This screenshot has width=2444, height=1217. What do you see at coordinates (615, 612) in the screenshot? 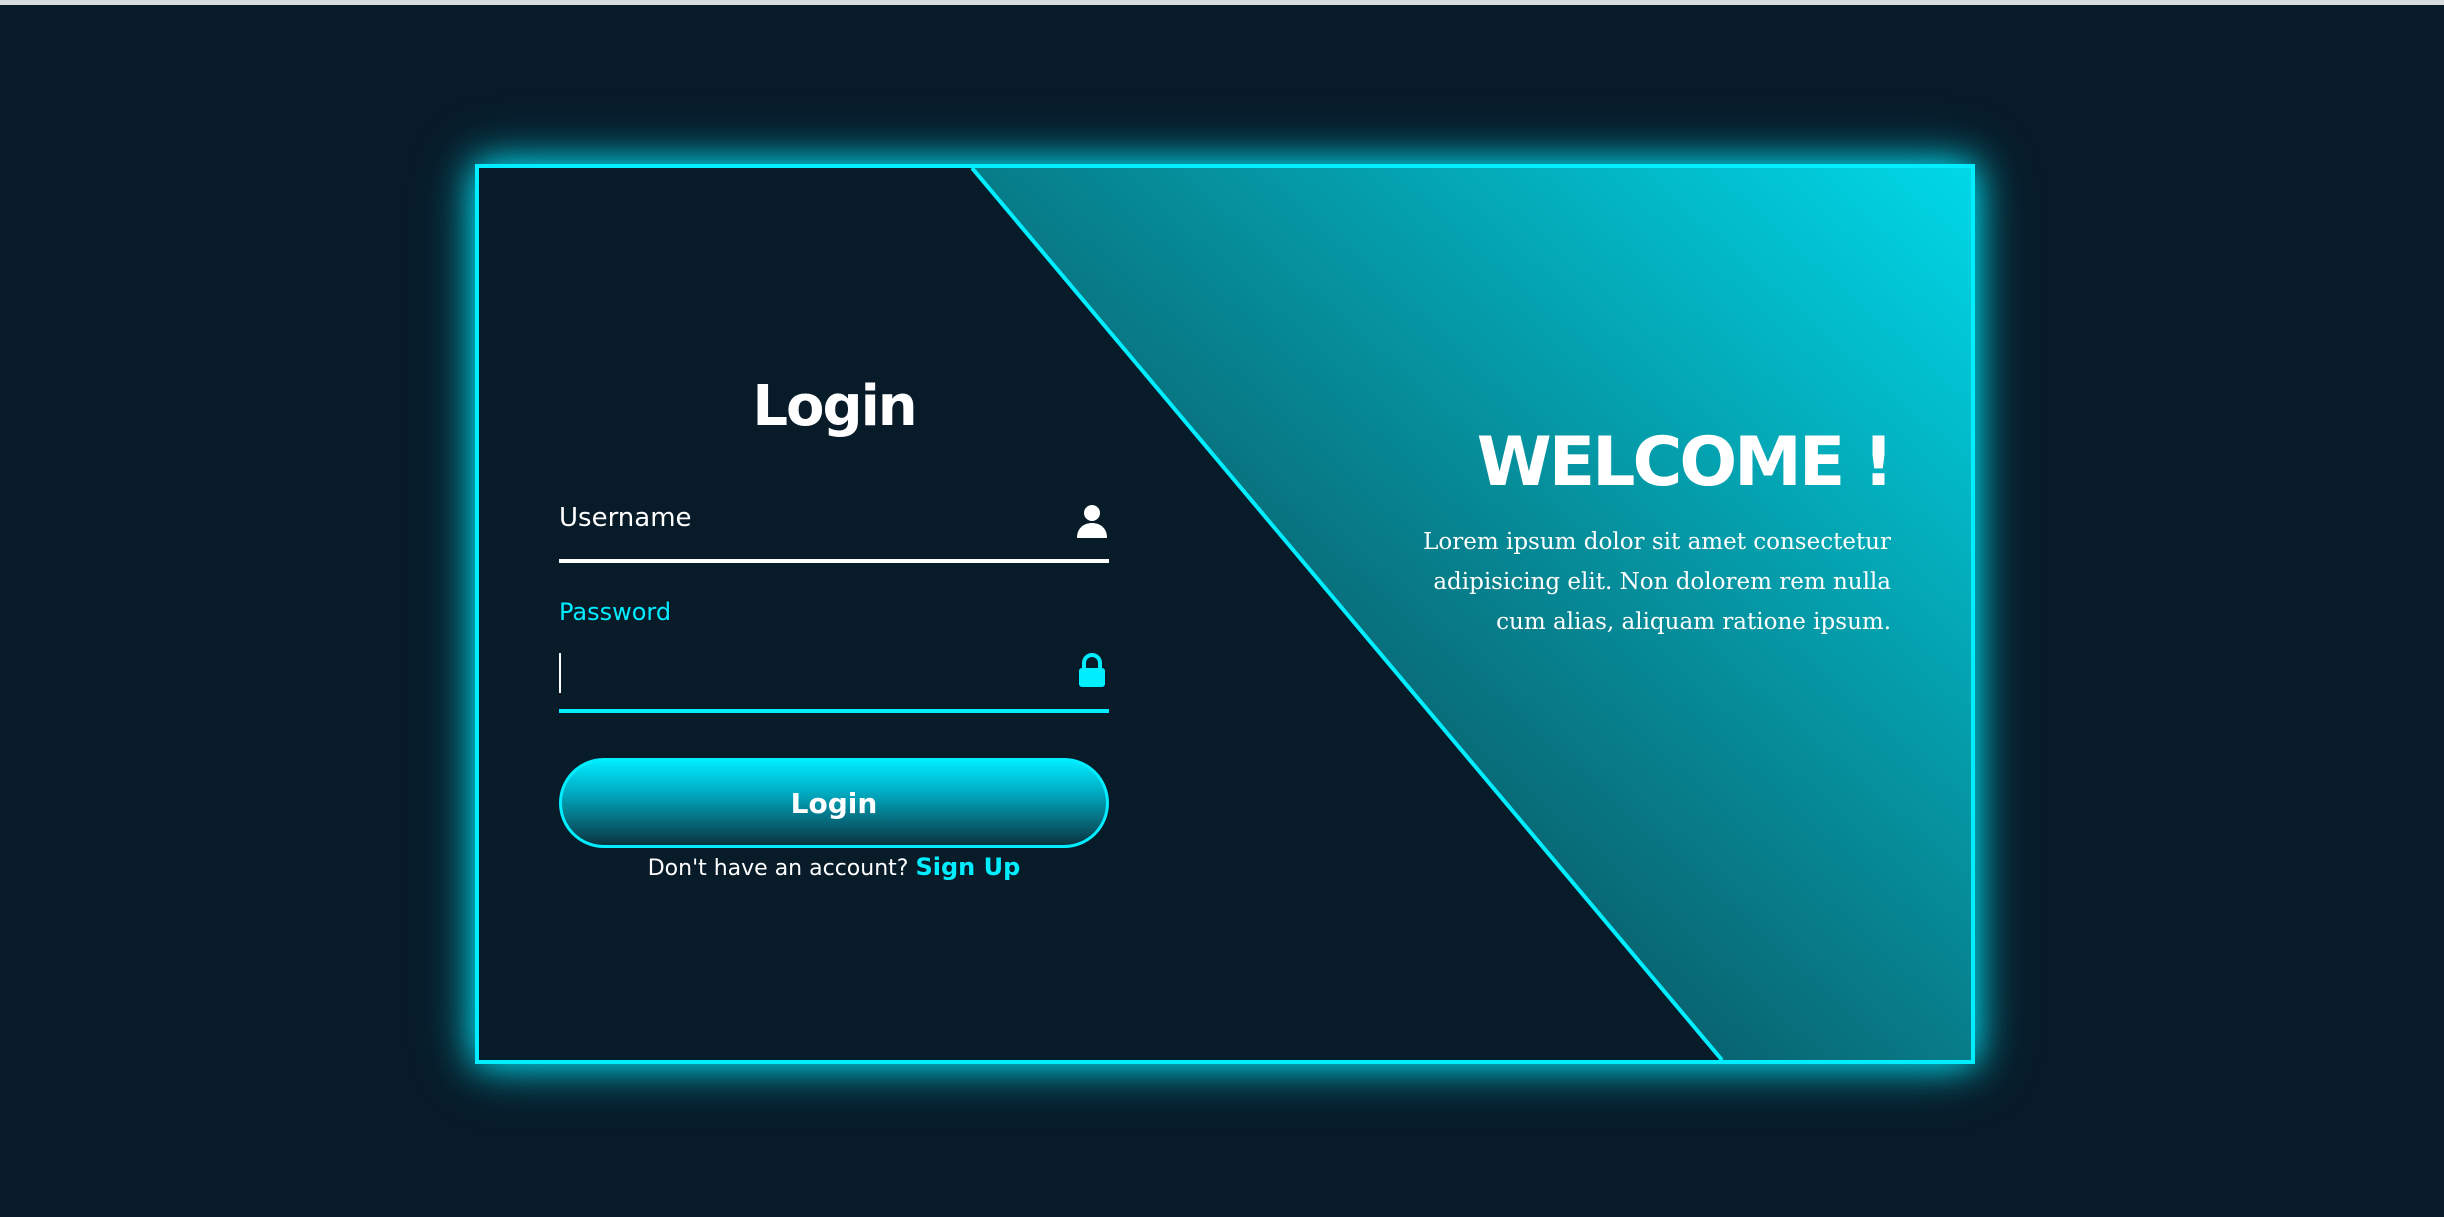
I see `password-label: Password` at bounding box center [615, 612].